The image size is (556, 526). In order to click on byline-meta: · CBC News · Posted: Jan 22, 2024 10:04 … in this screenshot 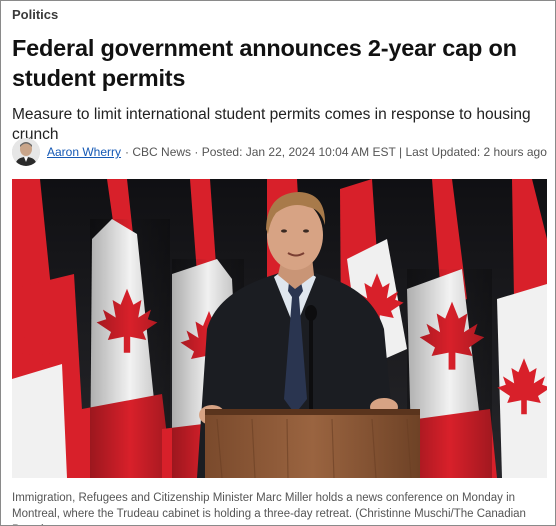, I will do `click(336, 152)`.